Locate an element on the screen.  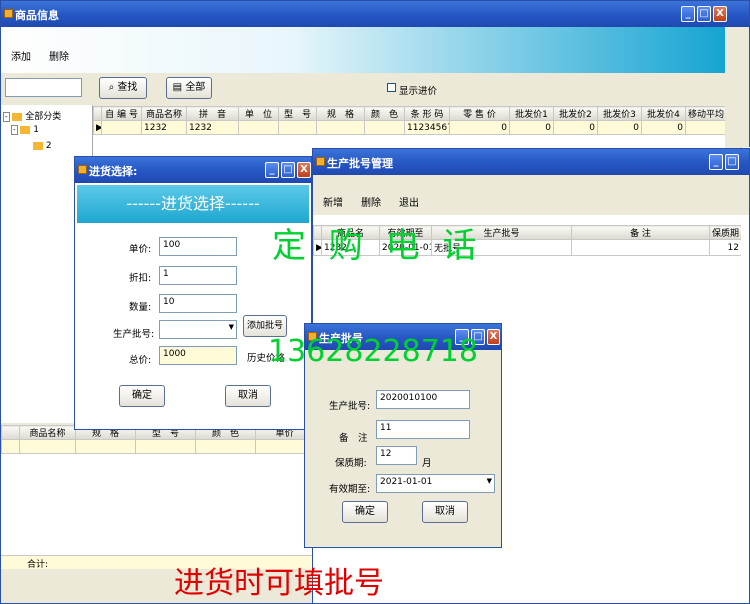
batch-manager-title: 生产批号管理 is located at coordinates (360, 163).